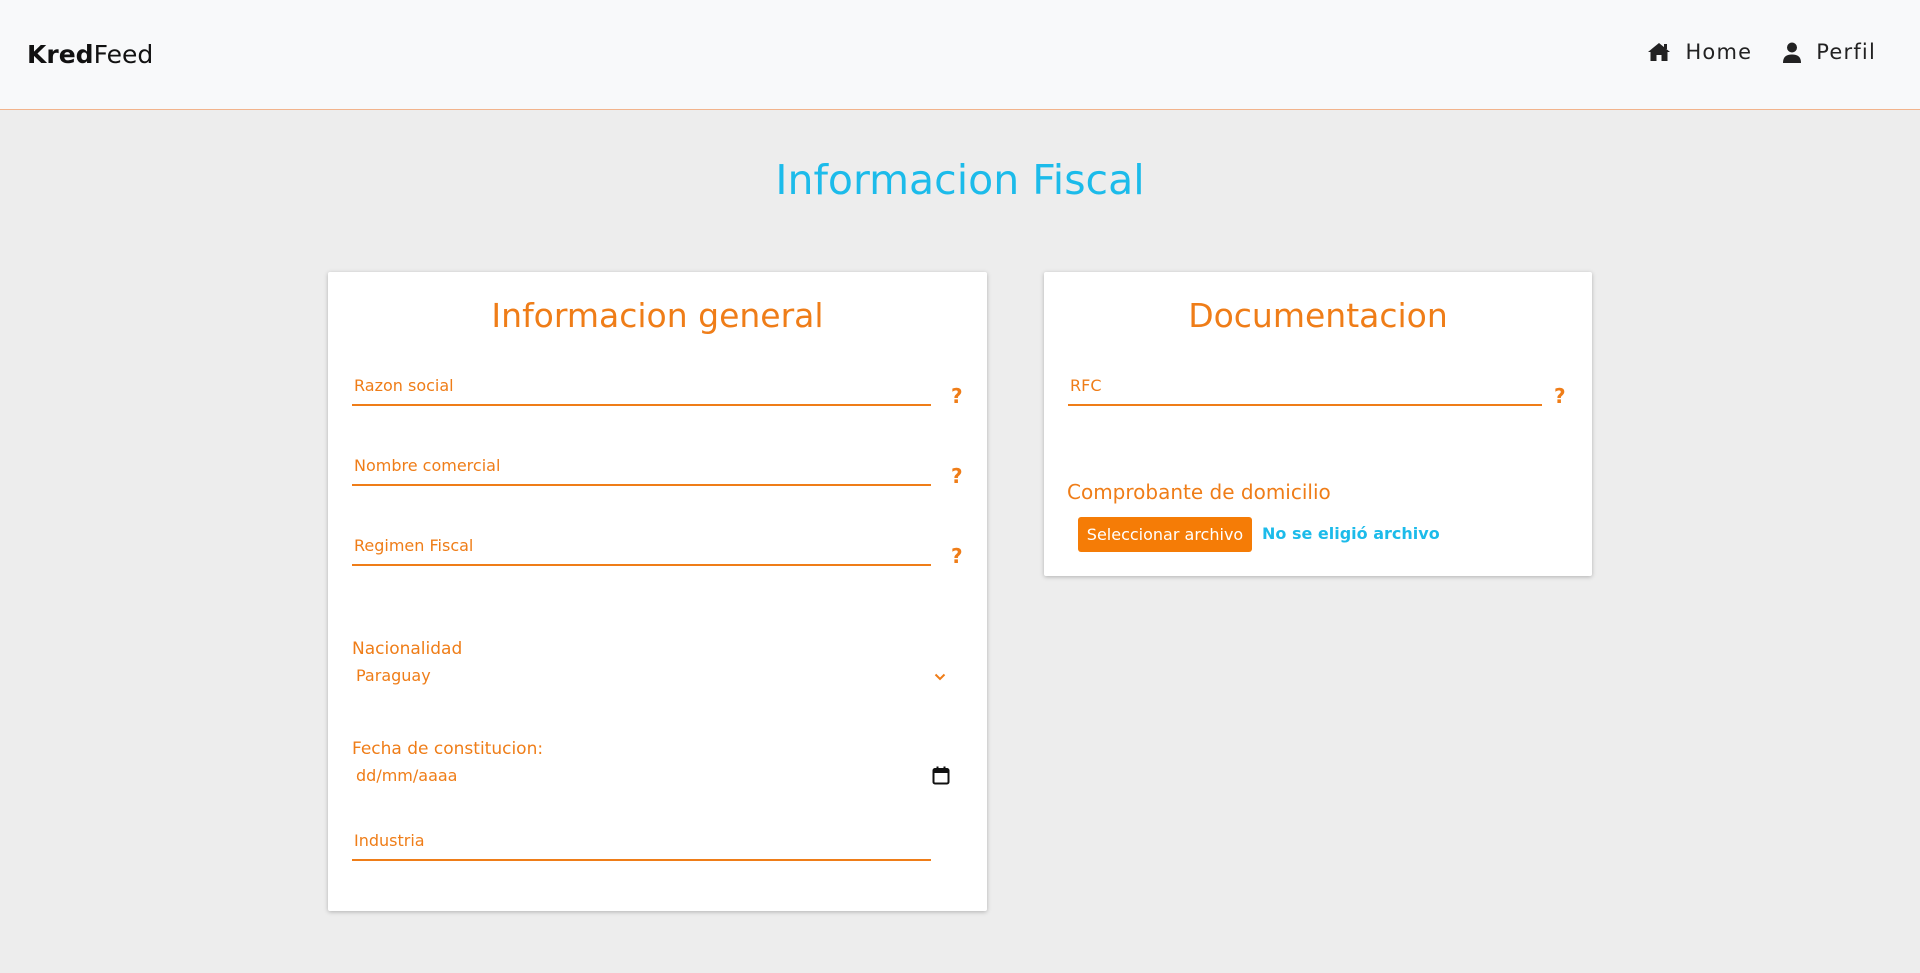  What do you see at coordinates (448, 749) in the screenshot?
I see `fecha-constitucion-label: Fecha de constitucion:` at bounding box center [448, 749].